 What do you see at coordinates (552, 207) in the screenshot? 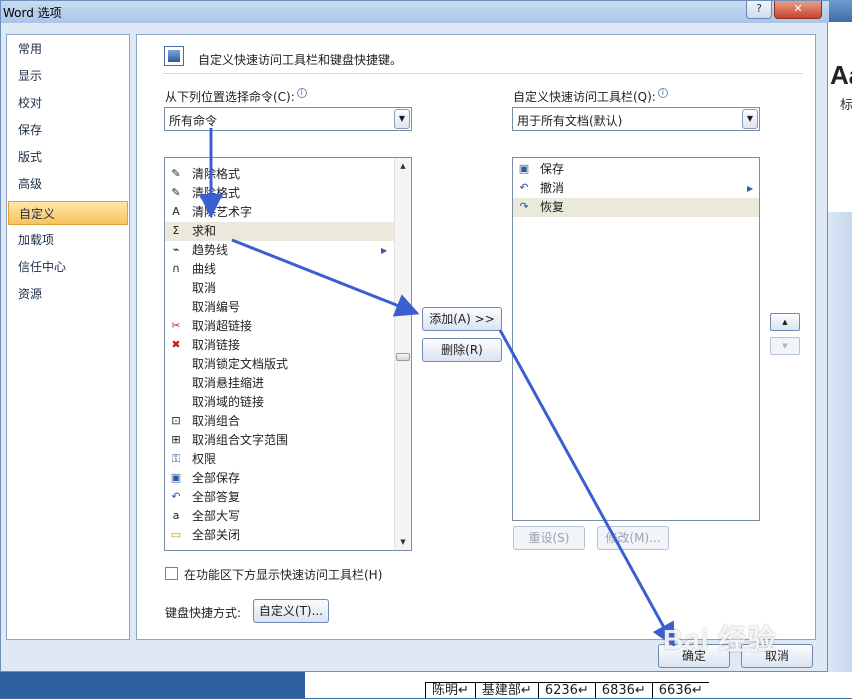
I see `list-item-label: 恢复` at bounding box center [552, 207].